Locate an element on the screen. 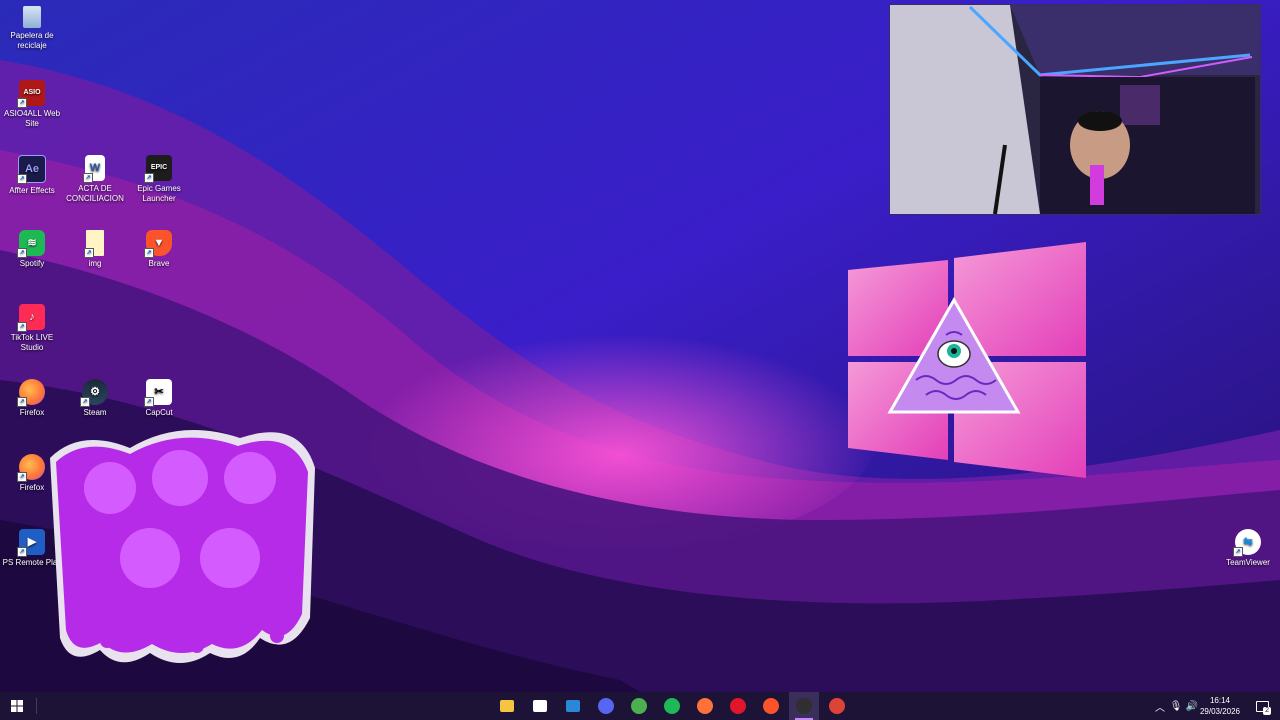  taskbar-mail-button is located at coordinates (573, 706).